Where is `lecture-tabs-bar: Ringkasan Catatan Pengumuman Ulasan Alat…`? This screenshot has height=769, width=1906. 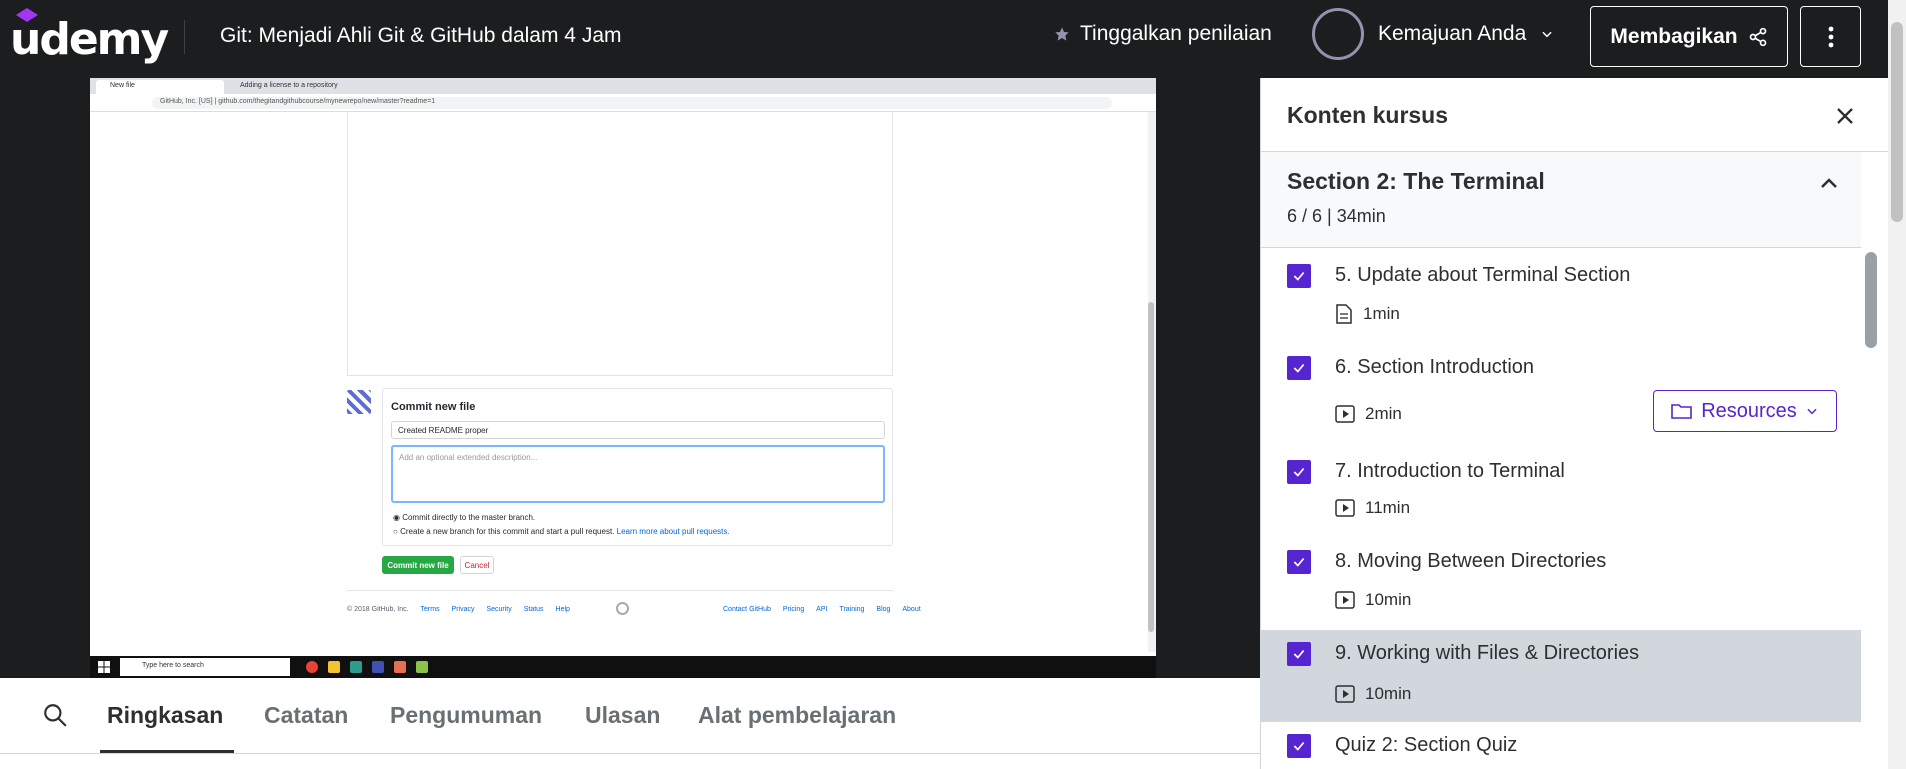
lecture-tabs-bar: Ringkasan Catatan Pengumuman Ulasan Alat… is located at coordinates (630, 716).